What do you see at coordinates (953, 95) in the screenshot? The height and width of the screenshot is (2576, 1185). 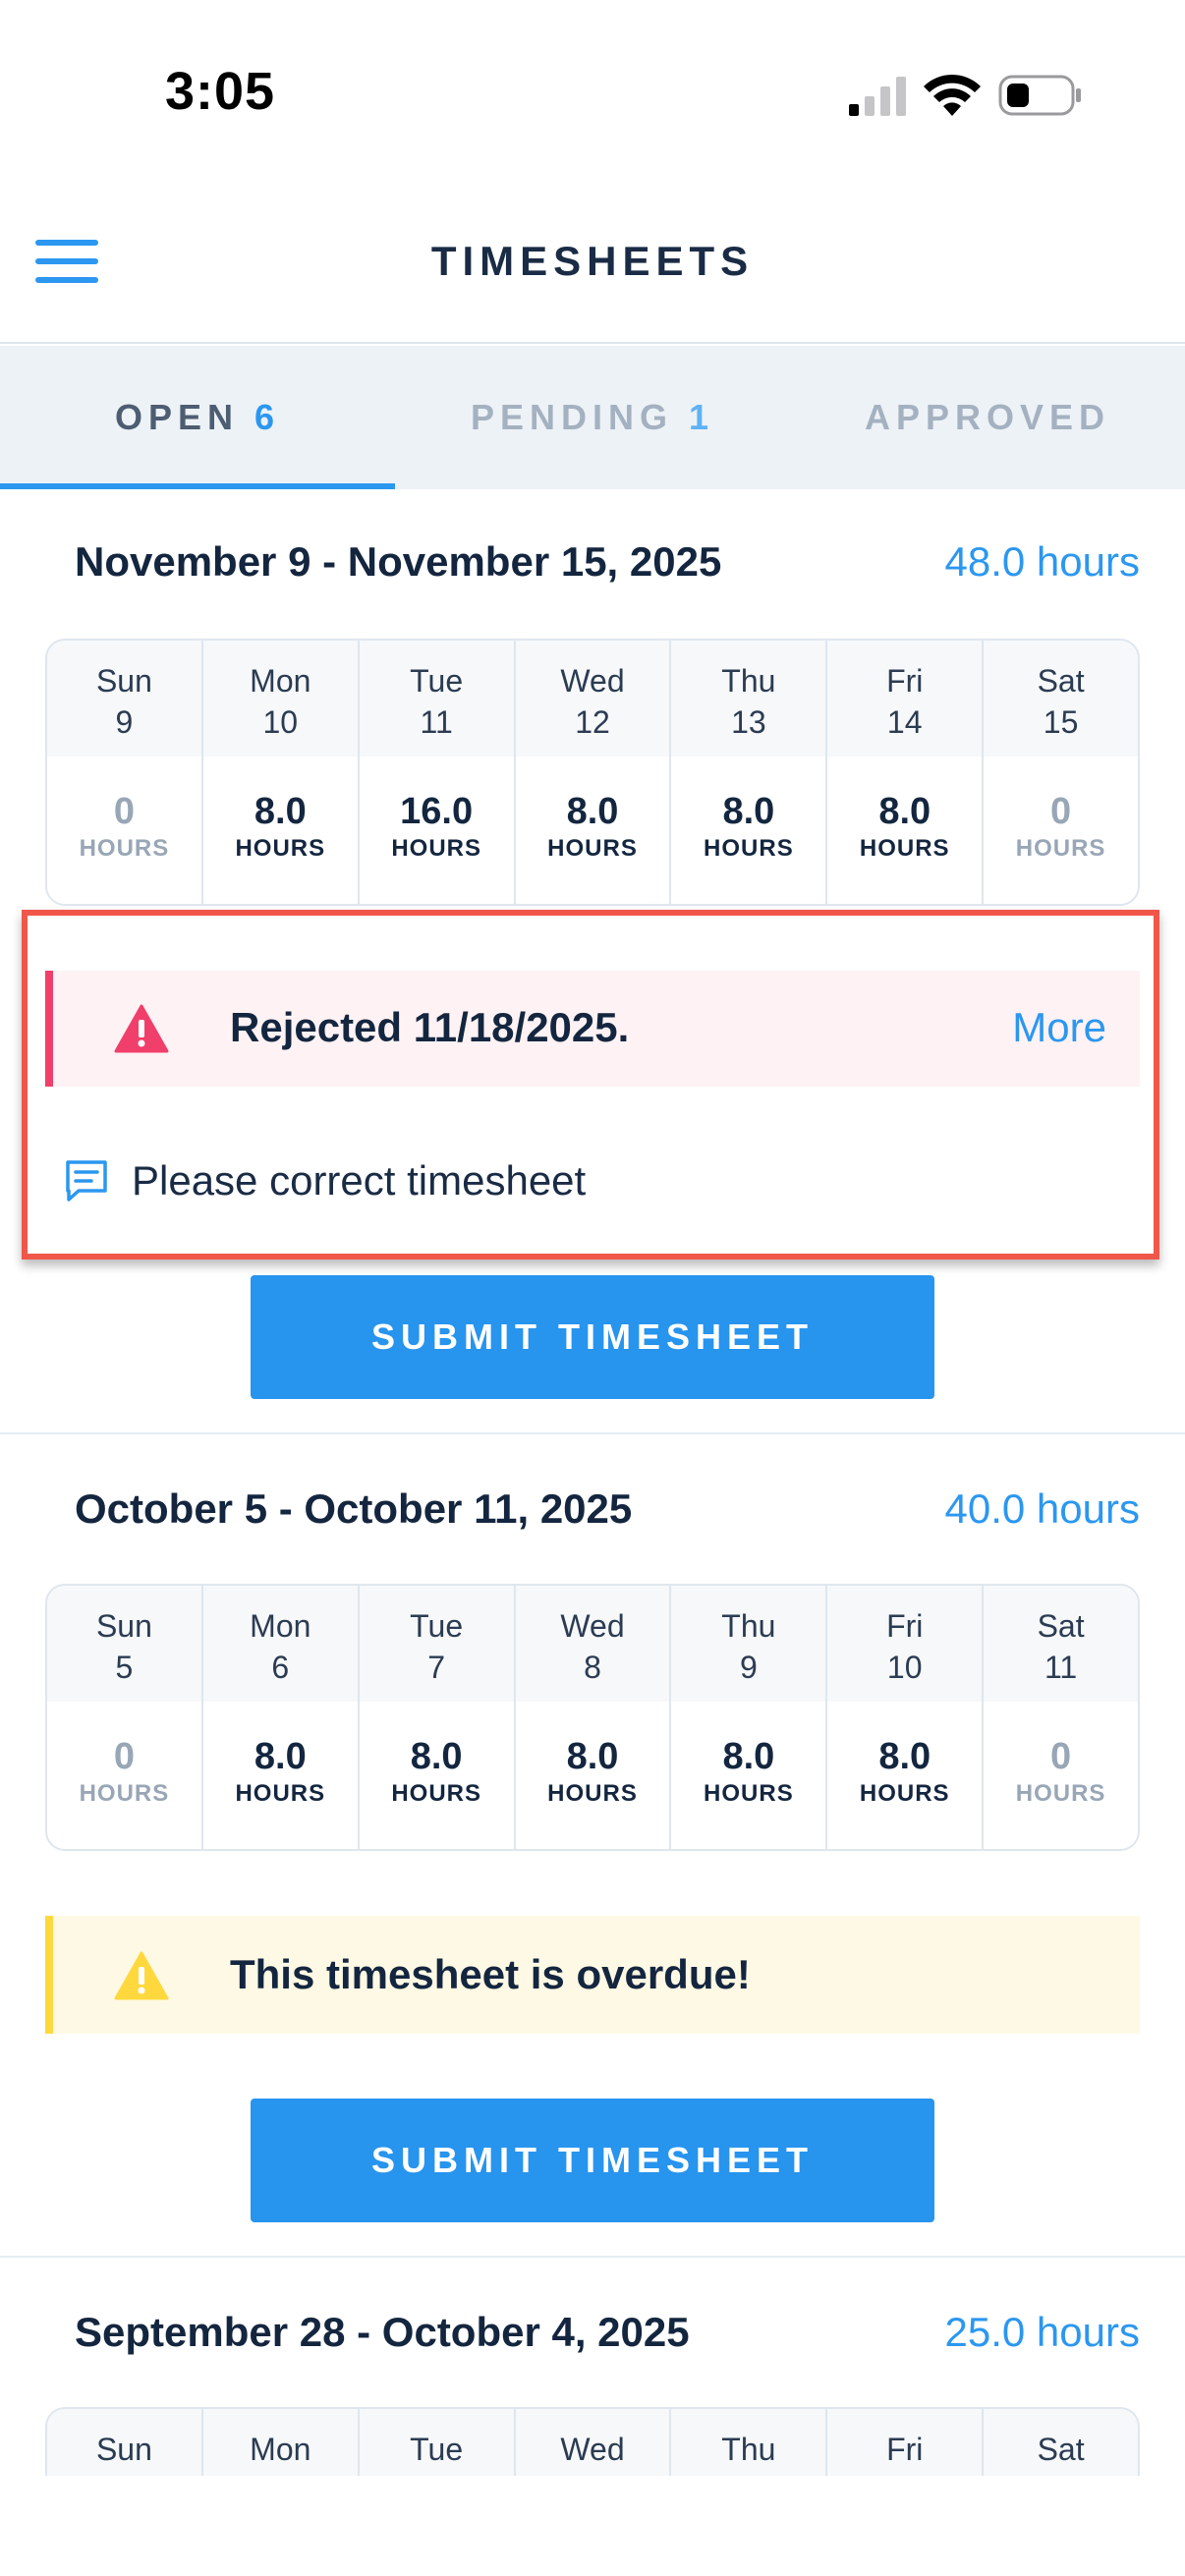 I see `wifi-icon` at bounding box center [953, 95].